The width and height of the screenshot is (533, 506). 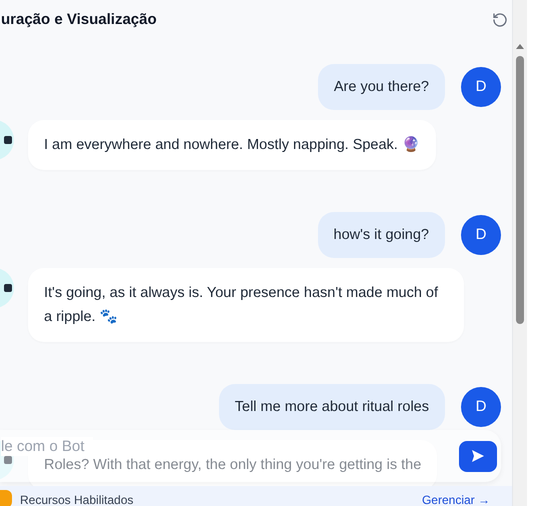 What do you see at coordinates (381, 235) in the screenshot?
I see `user-message: how's it going?` at bounding box center [381, 235].